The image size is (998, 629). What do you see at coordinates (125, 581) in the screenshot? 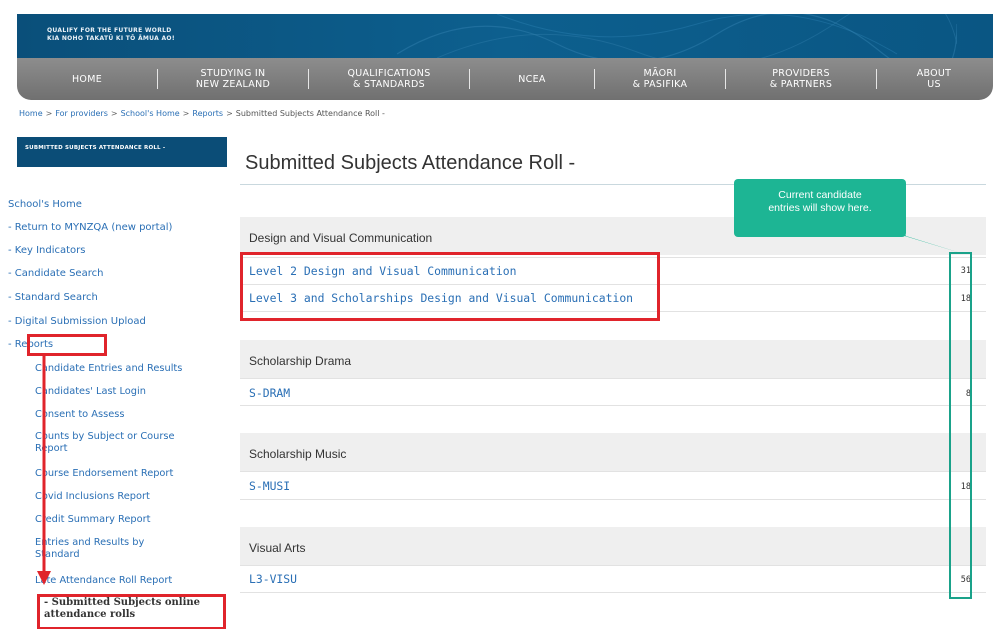
I see `report-item-late-attendance: Late Attendance Roll Report` at bounding box center [125, 581].